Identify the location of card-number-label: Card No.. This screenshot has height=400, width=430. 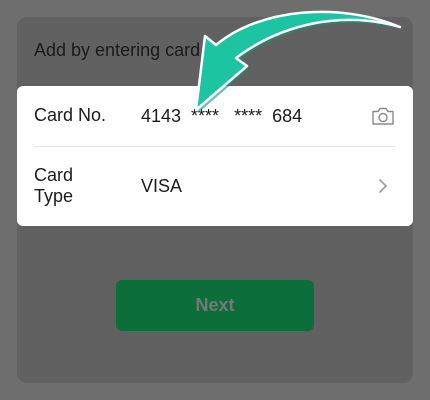
(70, 115).